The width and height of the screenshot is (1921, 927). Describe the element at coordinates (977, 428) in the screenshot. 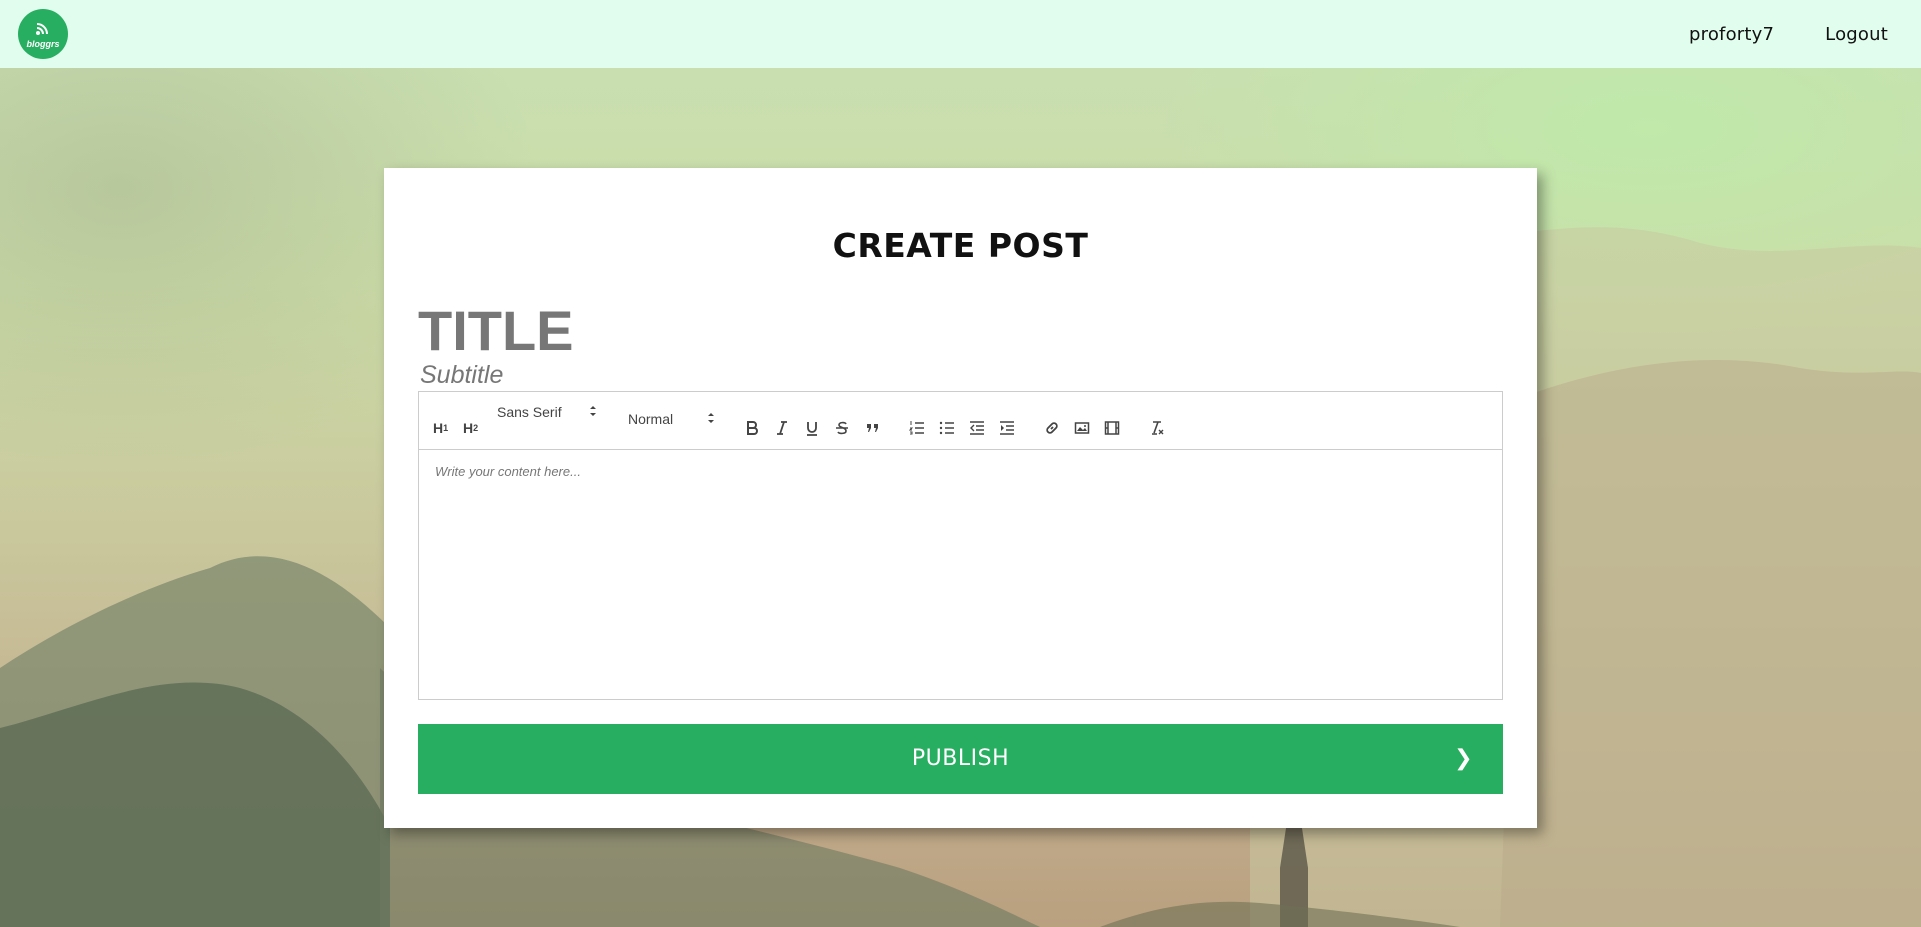

I see `outdent-icon` at that location.